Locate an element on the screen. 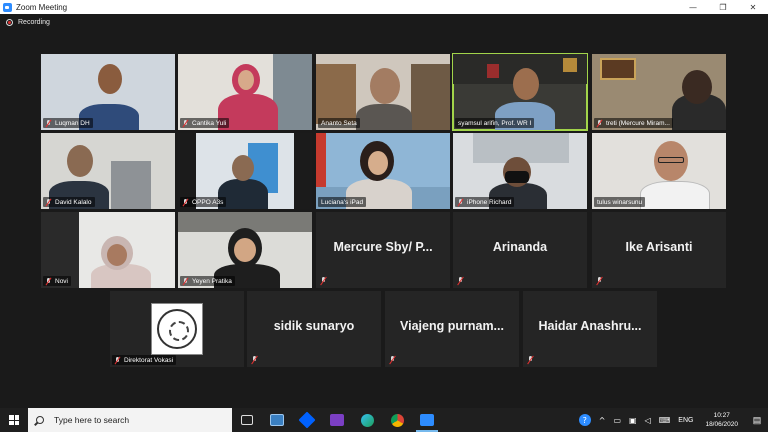 The width and height of the screenshot is (768, 432). video-tile: OPPO A3s is located at coordinates (245, 171).